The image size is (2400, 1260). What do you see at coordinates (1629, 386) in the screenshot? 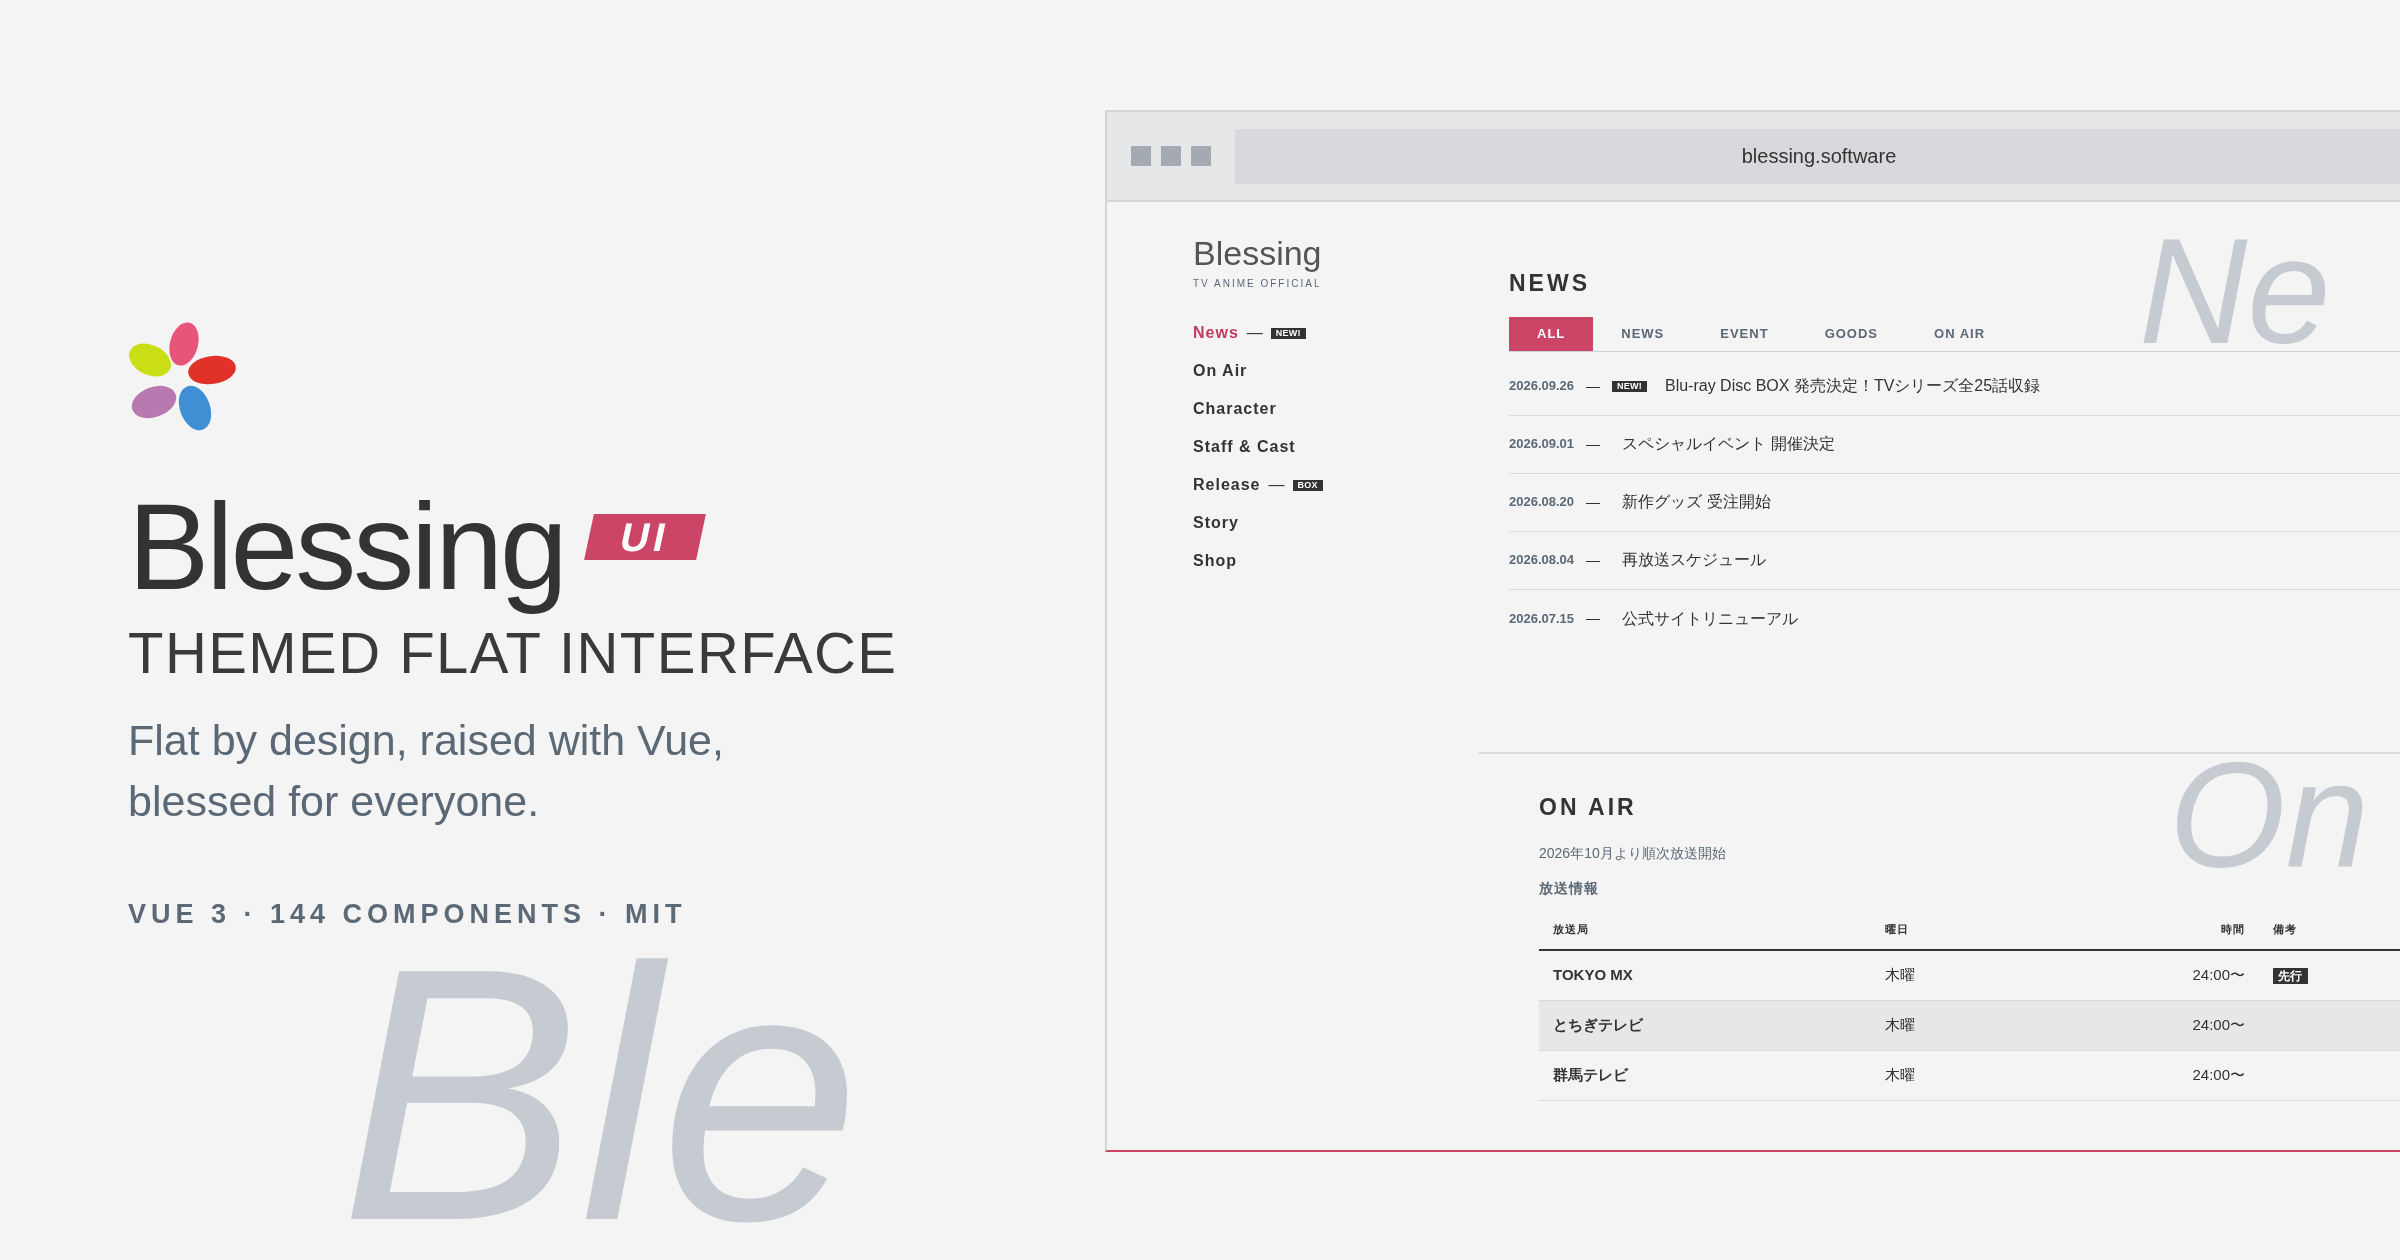
I see `news-tag: NEW!` at bounding box center [1629, 386].